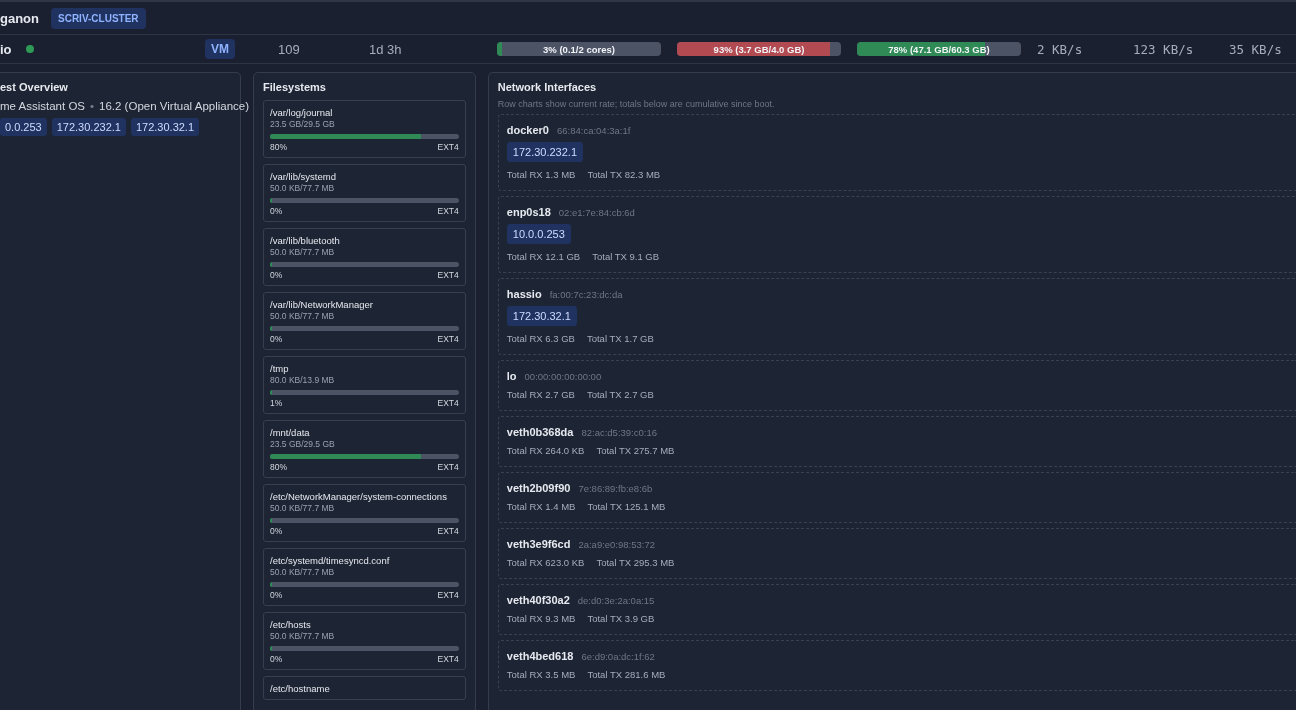 This screenshot has width=1296, height=710. What do you see at coordinates (295, 87) in the screenshot?
I see `panel-title: Filesystems` at bounding box center [295, 87].